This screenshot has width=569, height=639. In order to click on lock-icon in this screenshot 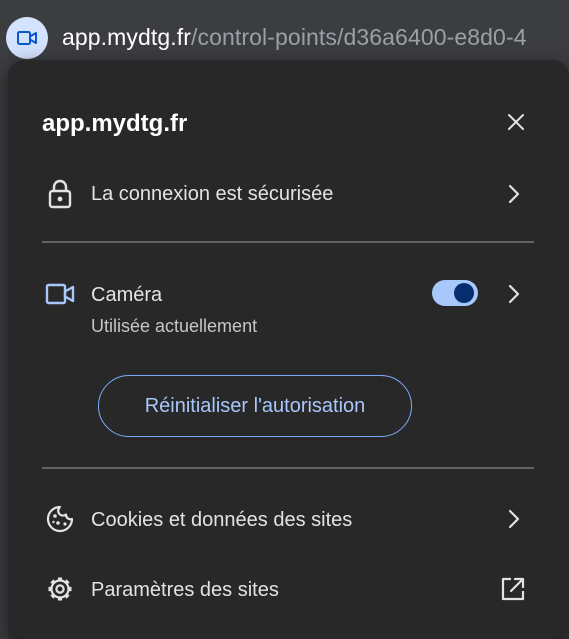, I will do `click(60, 194)`.